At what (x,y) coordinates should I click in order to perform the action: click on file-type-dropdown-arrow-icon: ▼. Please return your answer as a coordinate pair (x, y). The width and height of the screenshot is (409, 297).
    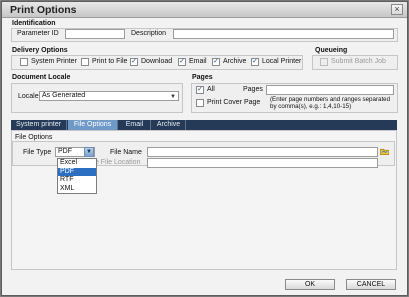
    Looking at the image, I should click on (89, 152).